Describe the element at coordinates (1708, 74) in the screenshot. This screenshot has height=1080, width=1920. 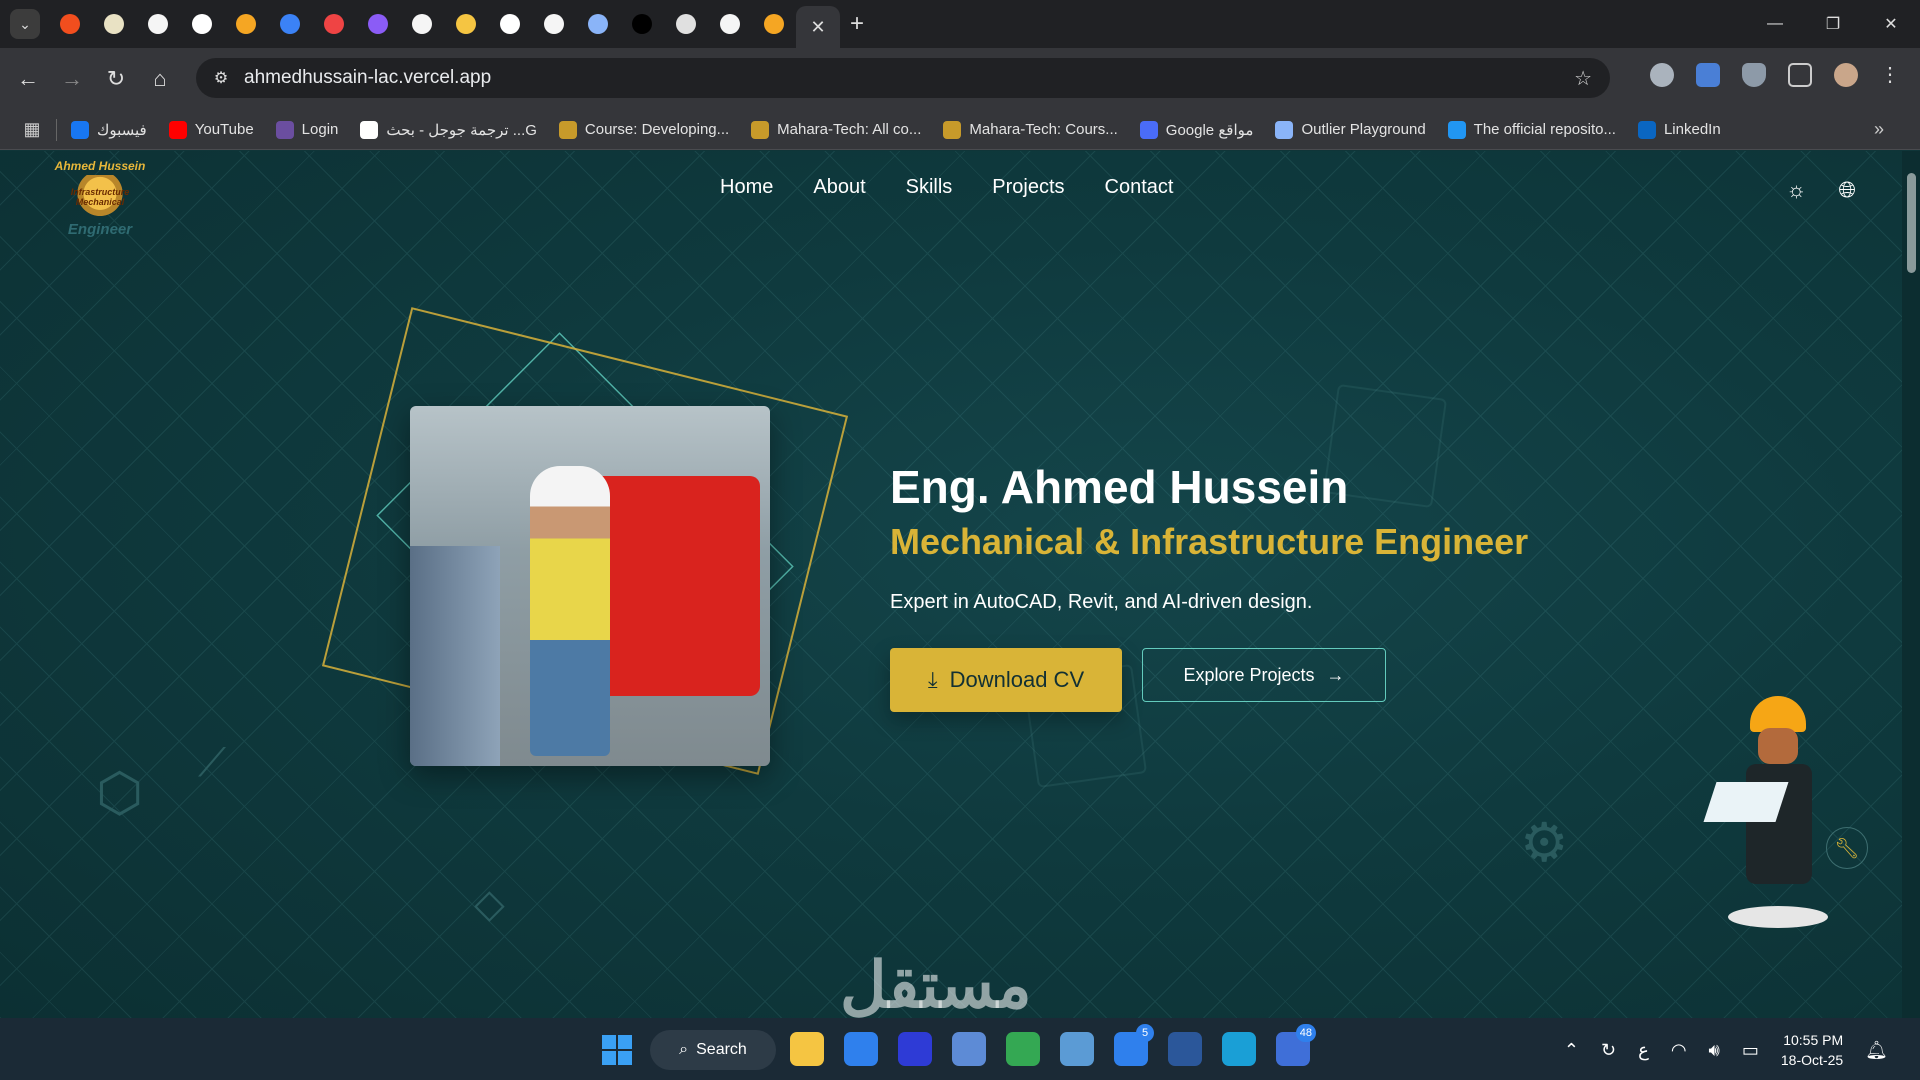
I see `translate-icon` at that location.